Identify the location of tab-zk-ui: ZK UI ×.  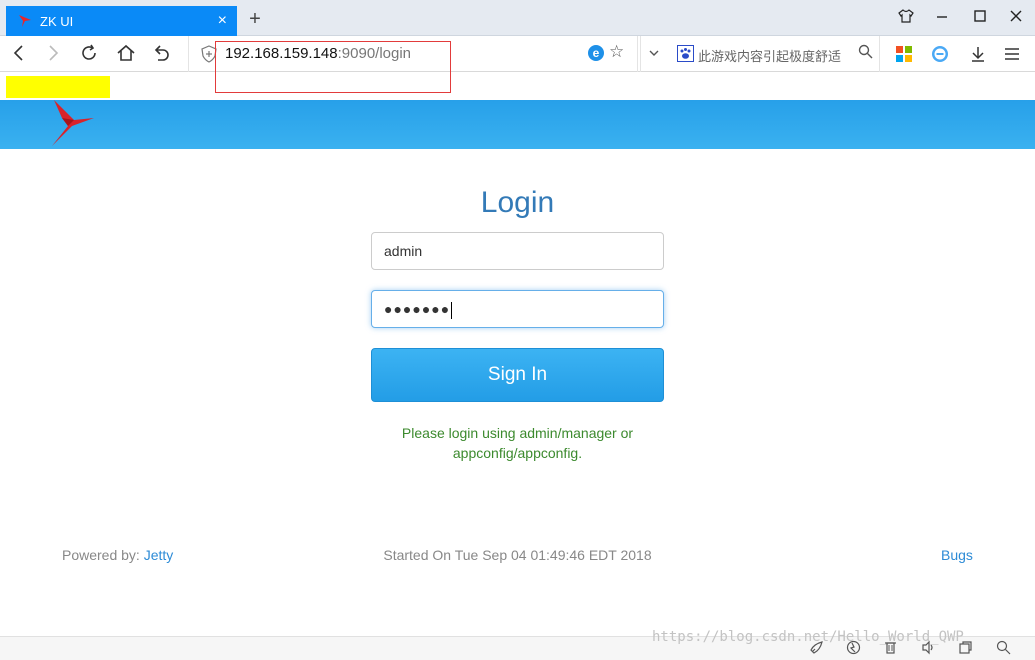
(121, 21).